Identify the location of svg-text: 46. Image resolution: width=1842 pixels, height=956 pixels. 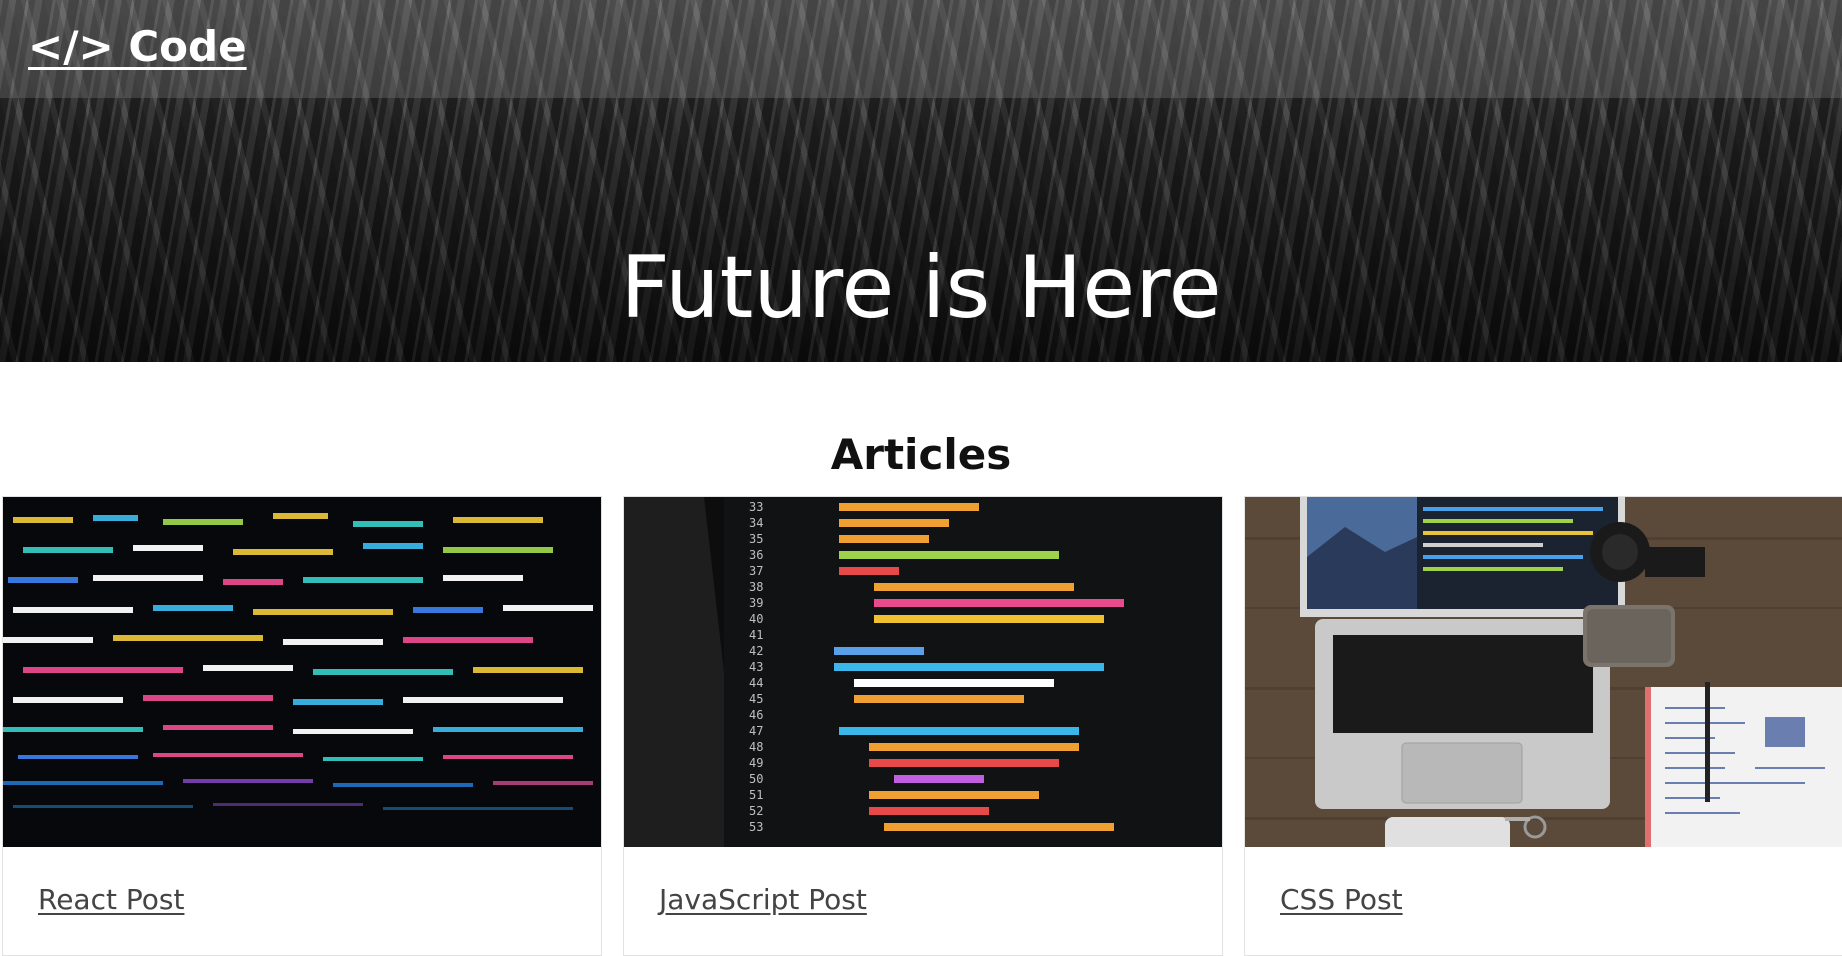
(756, 715).